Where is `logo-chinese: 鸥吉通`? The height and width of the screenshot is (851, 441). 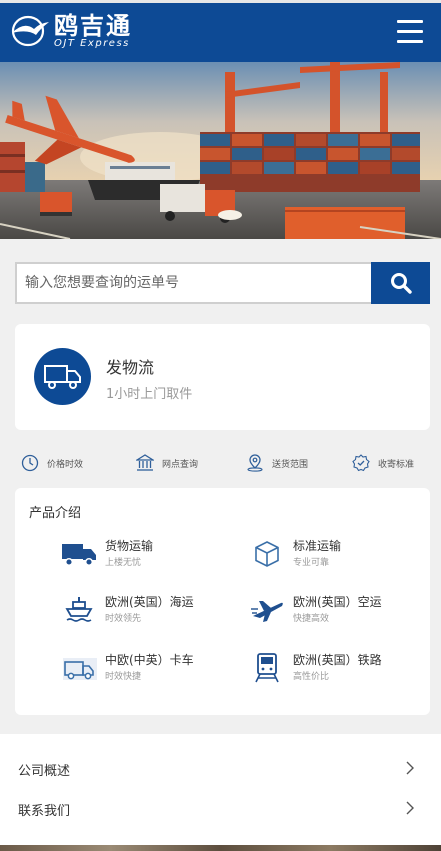 logo-chinese: 鸥吉通 is located at coordinates (93, 26).